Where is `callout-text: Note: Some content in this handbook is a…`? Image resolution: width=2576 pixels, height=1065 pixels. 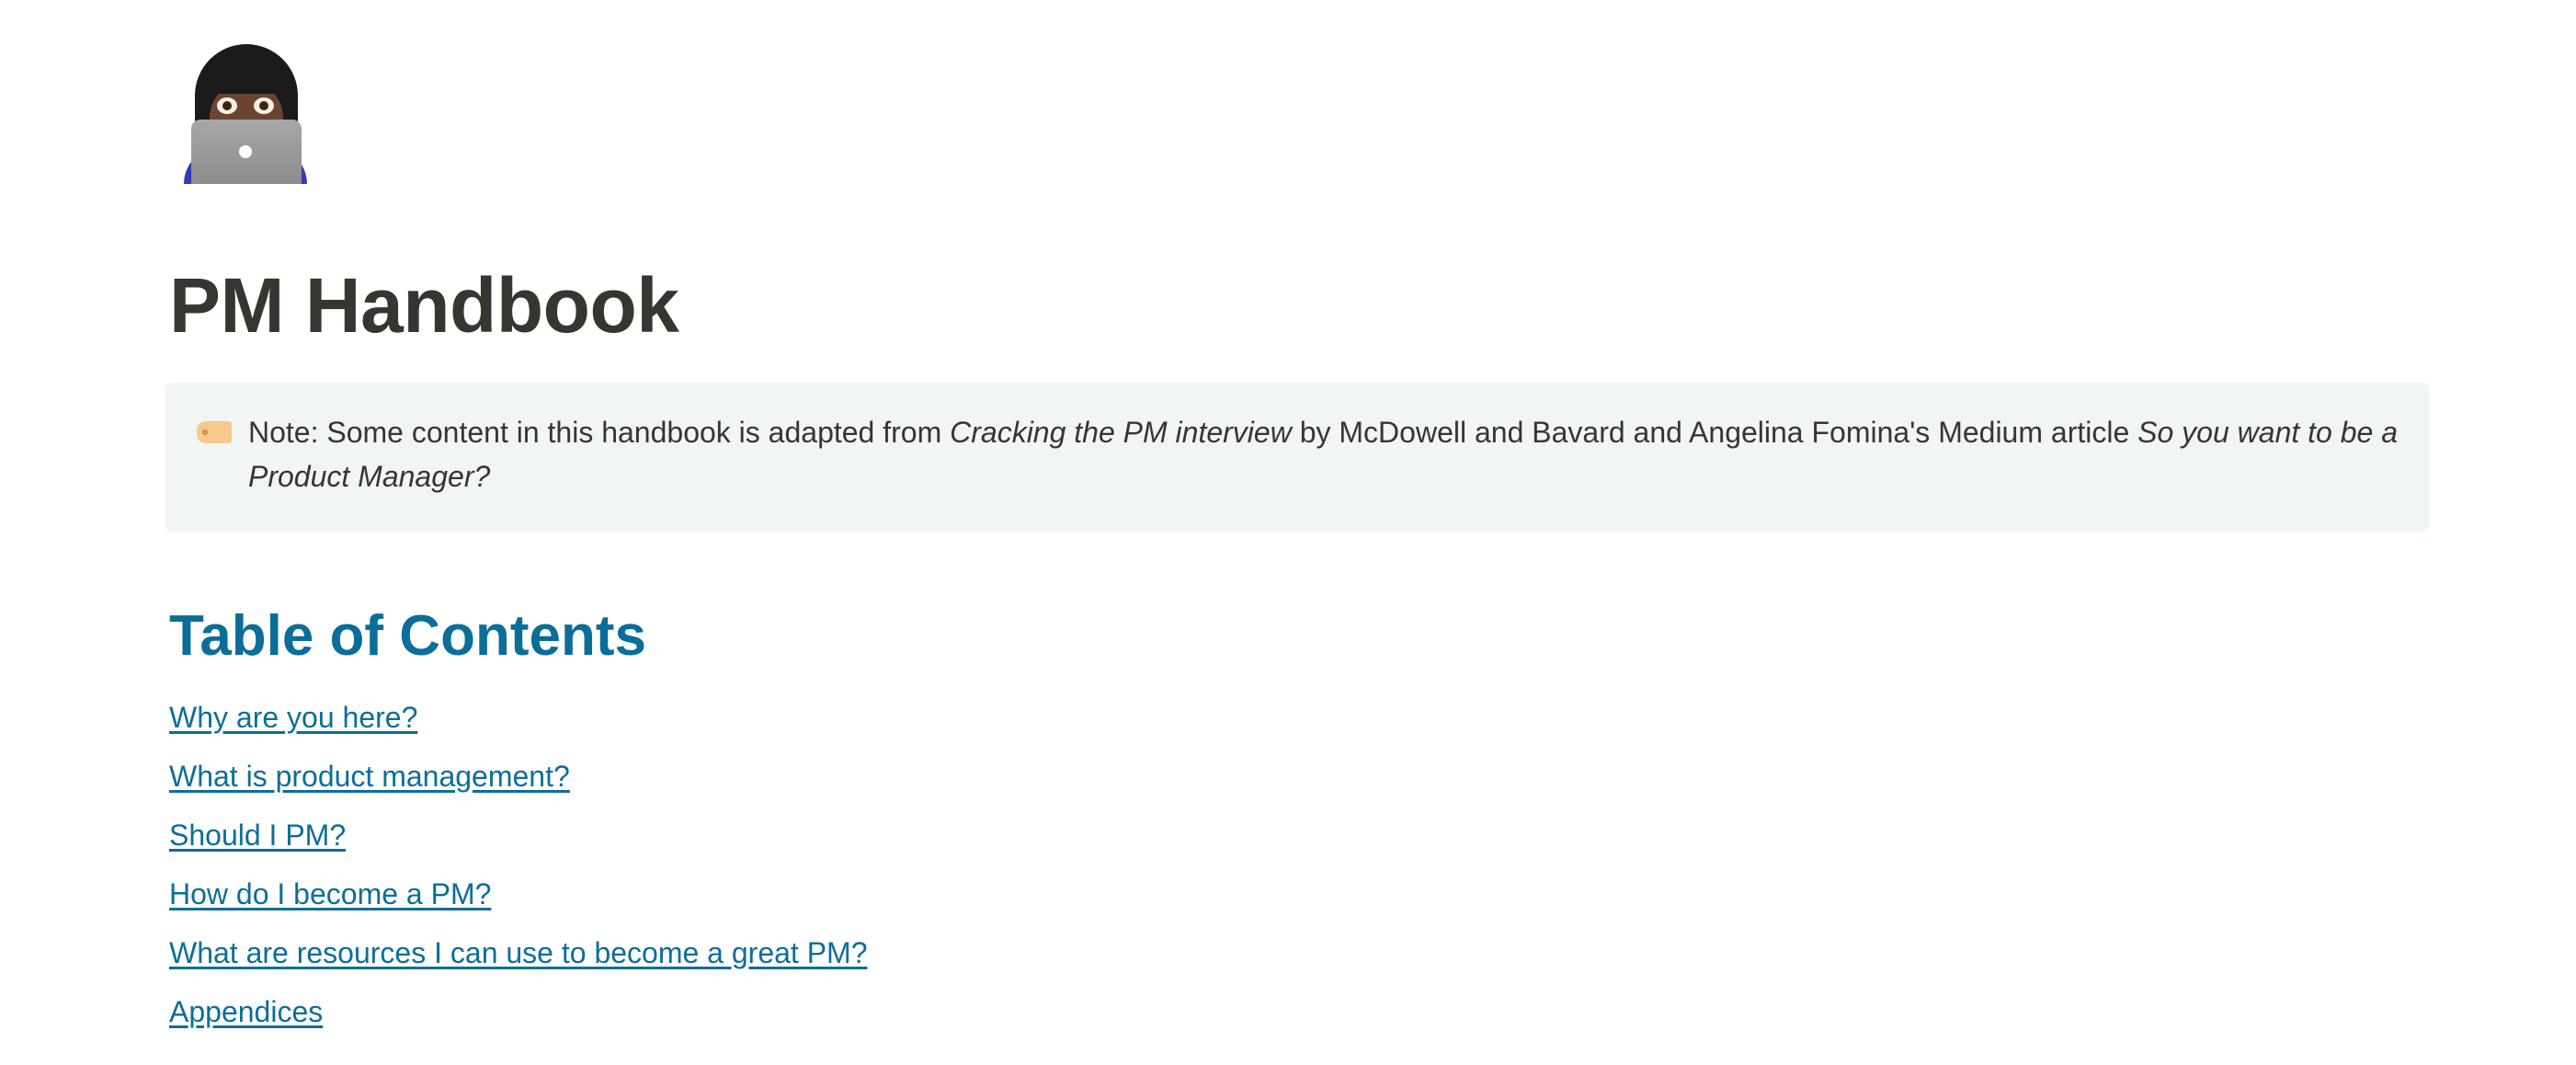
callout-text: Note: Some content in this handbook is a… is located at coordinates (1323, 454).